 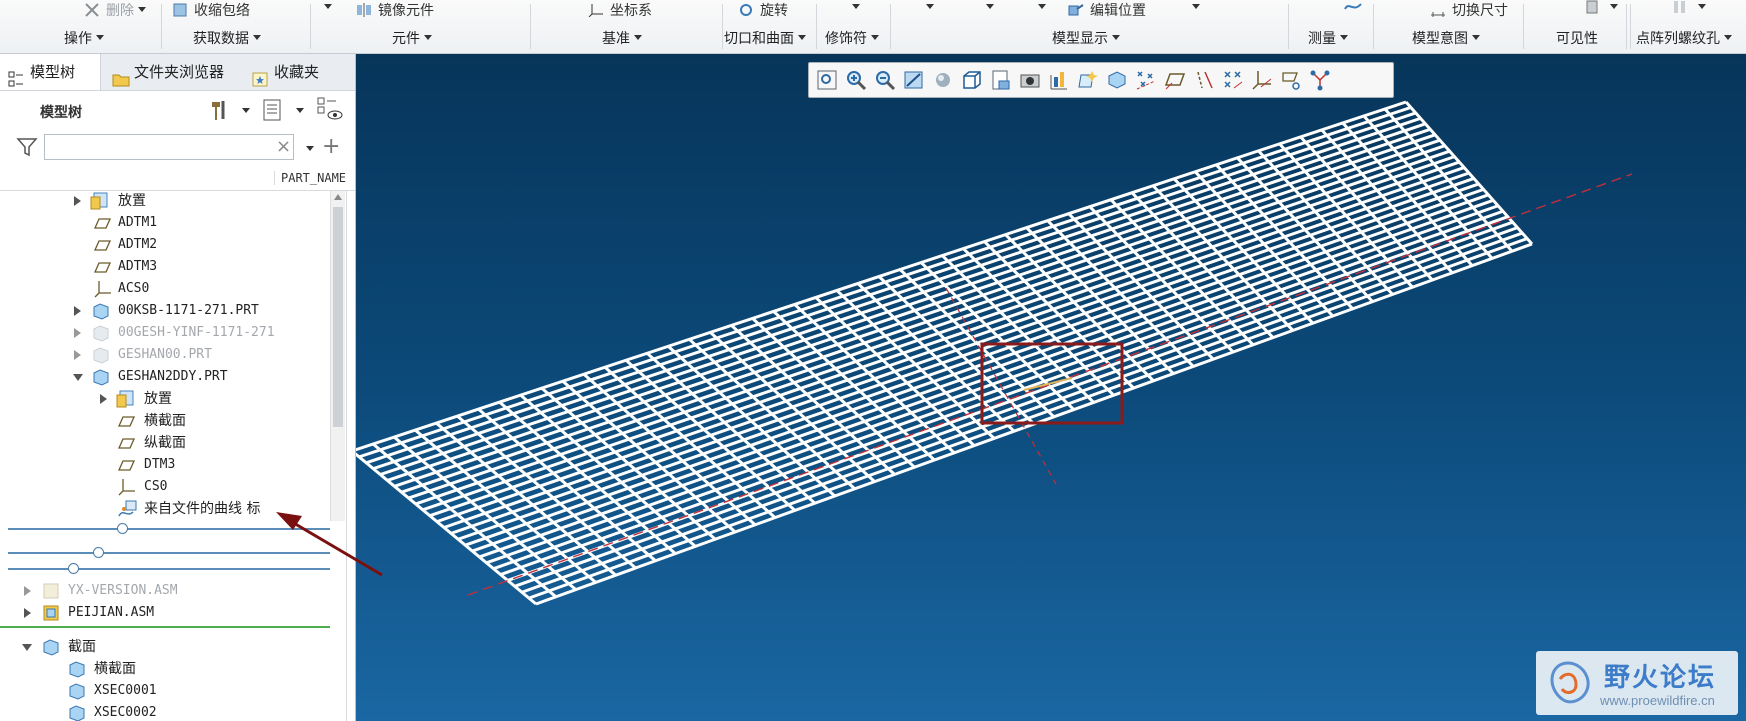 I want to click on tree-row-cross-section: 横截面, so click(x=165, y=421).